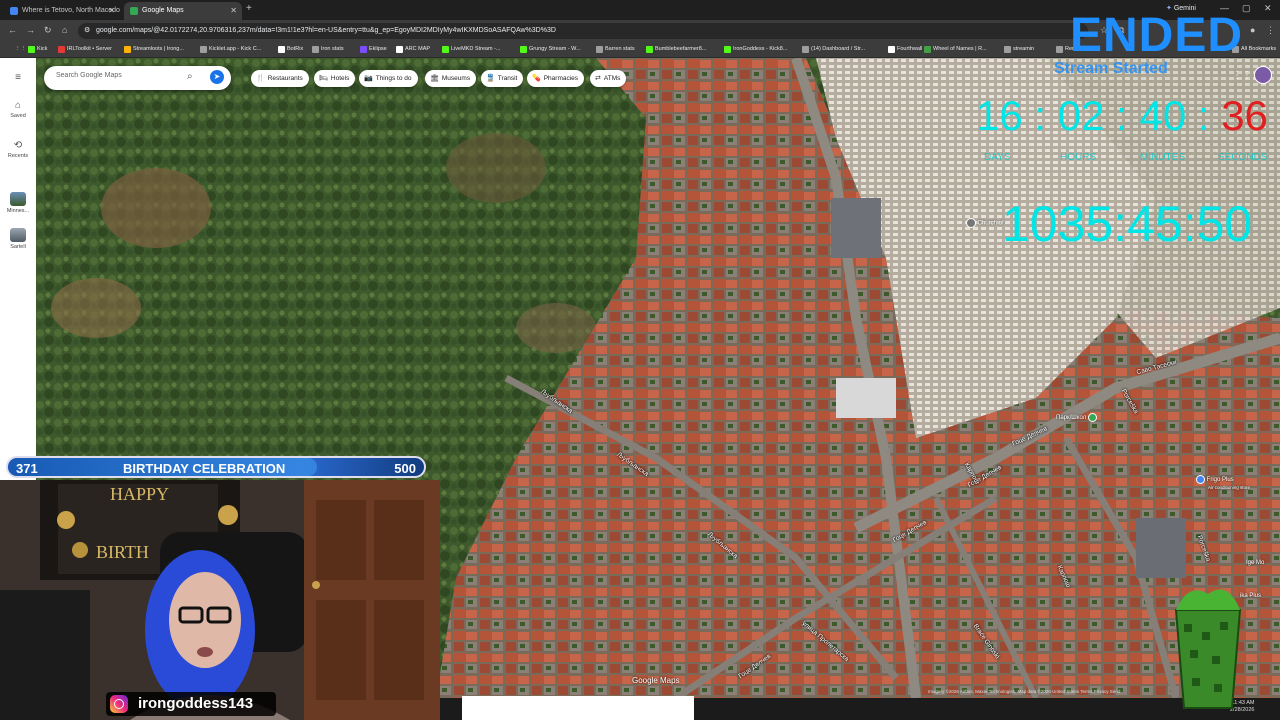  Describe the element at coordinates (413, 49) in the screenshot. I see `bookmark-item: ARC MAP` at that location.